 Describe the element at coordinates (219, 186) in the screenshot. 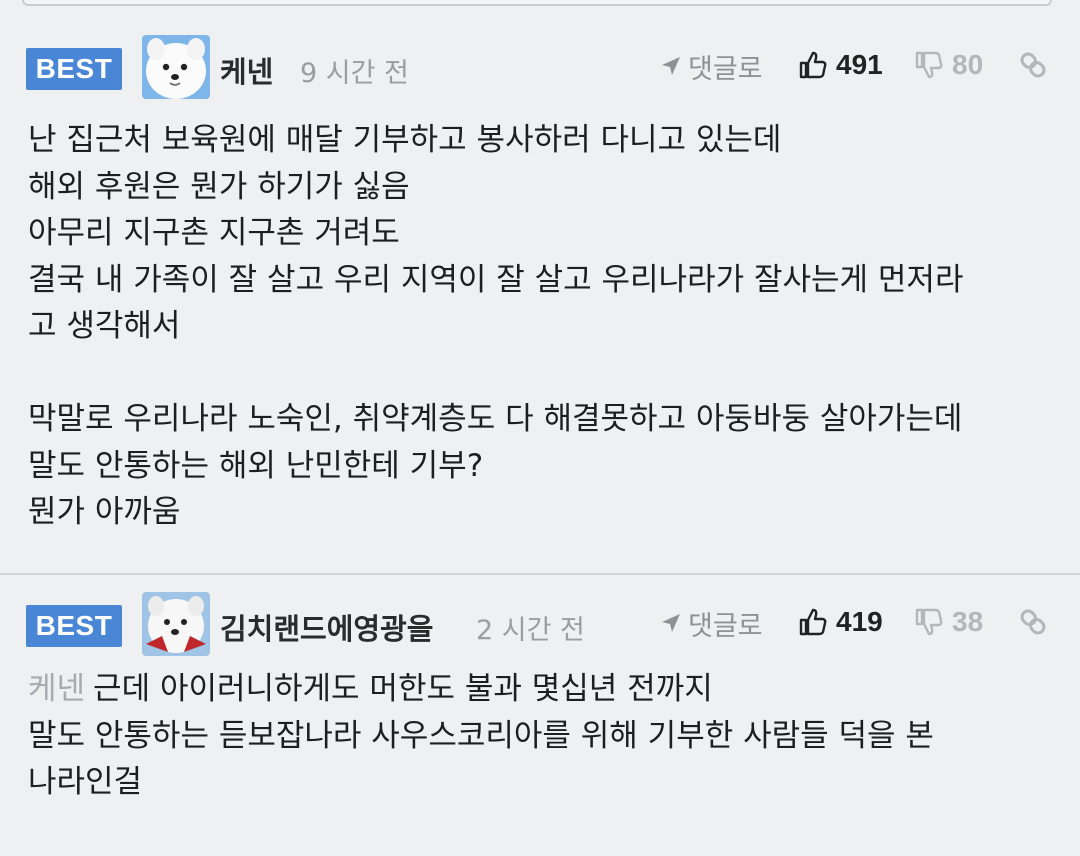

I see `comment-line: 해외 후원은 뭔가 하기가 싫음` at that location.